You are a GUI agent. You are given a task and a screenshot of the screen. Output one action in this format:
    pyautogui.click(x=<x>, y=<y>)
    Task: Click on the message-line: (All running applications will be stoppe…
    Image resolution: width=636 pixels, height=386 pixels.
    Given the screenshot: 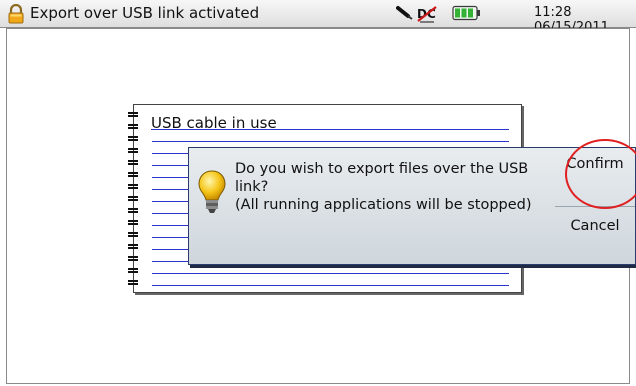 What is the action you would take?
    pyautogui.click(x=383, y=205)
    